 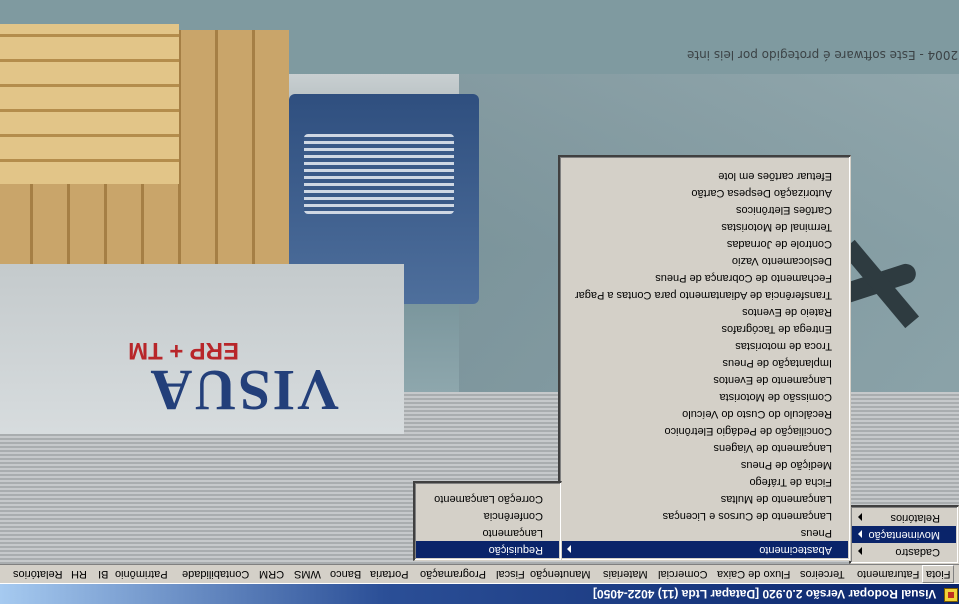 I want to click on menu-item-cadastro: Cadastro, so click(x=904, y=551).